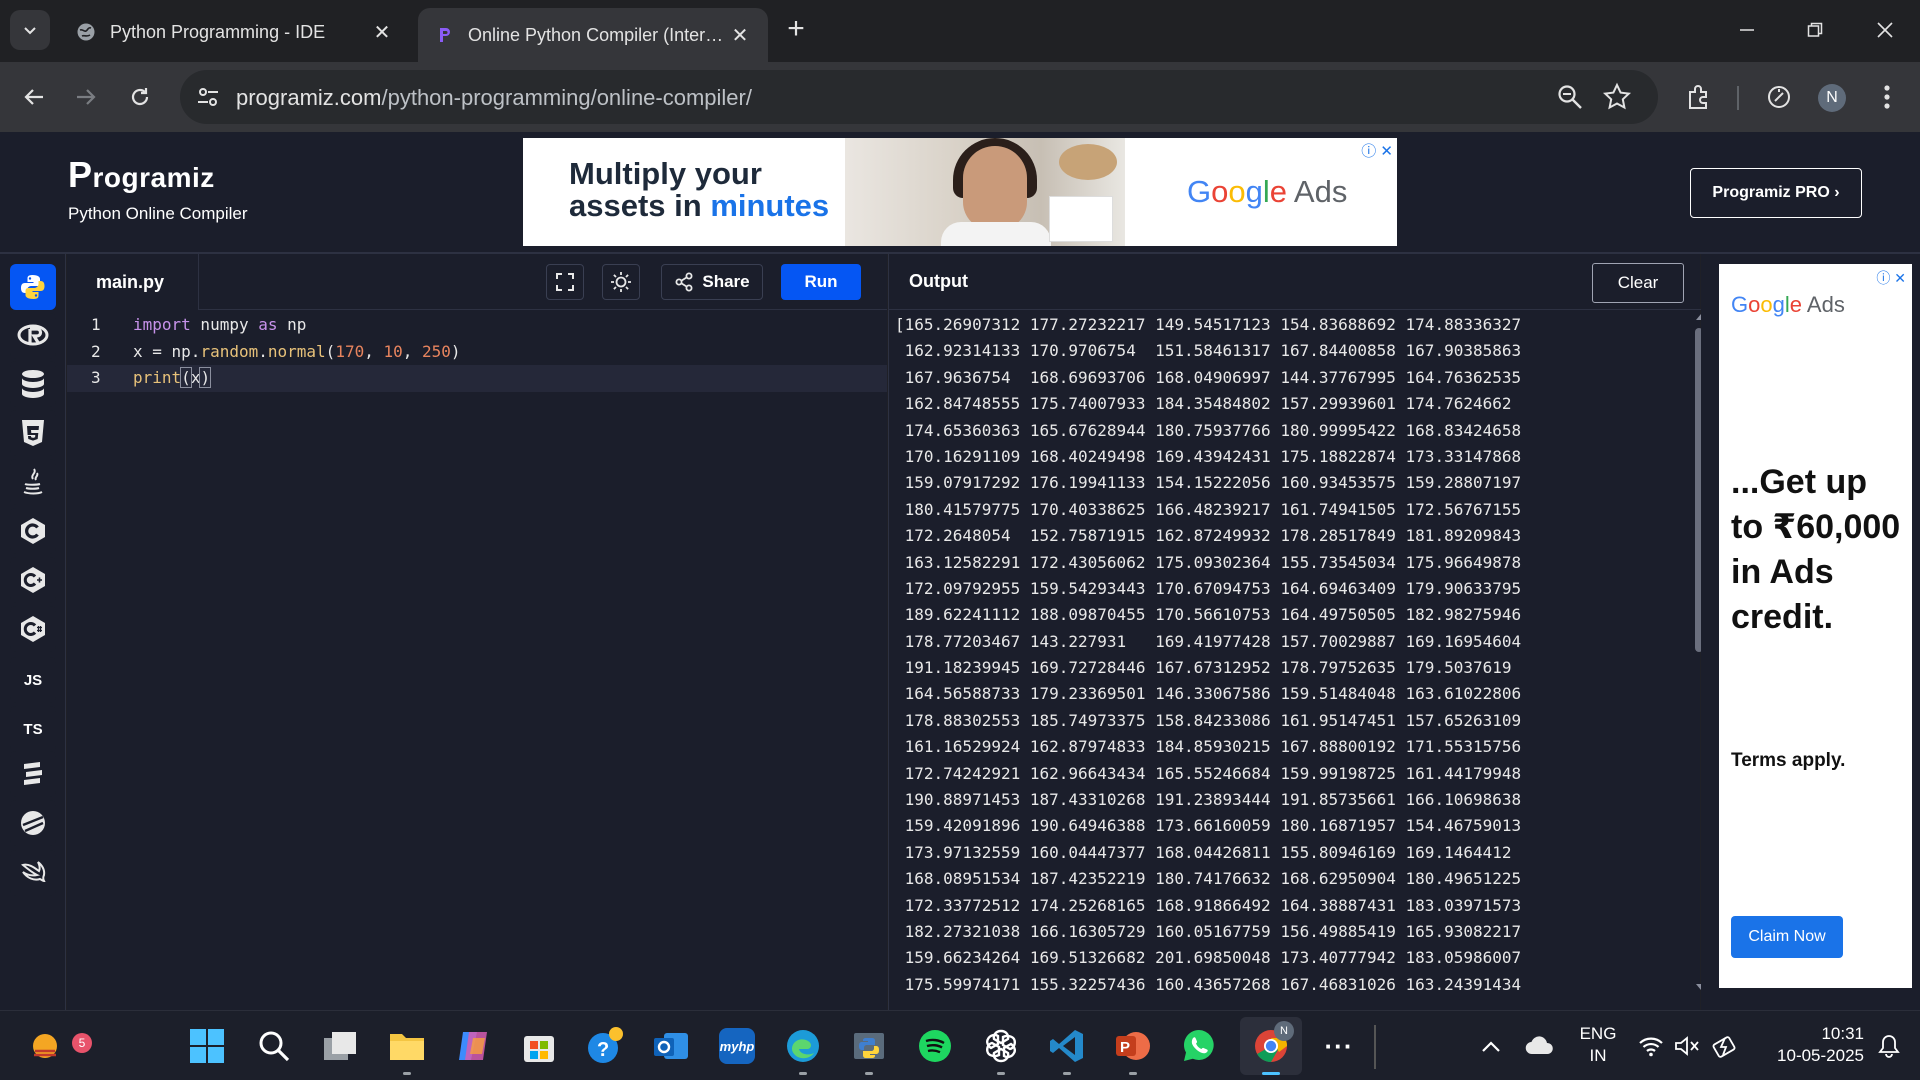 Image resolution: width=1920 pixels, height=1080 pixels. I want to click on taskbar-overflow-button: ···, so click(1339, 1046).